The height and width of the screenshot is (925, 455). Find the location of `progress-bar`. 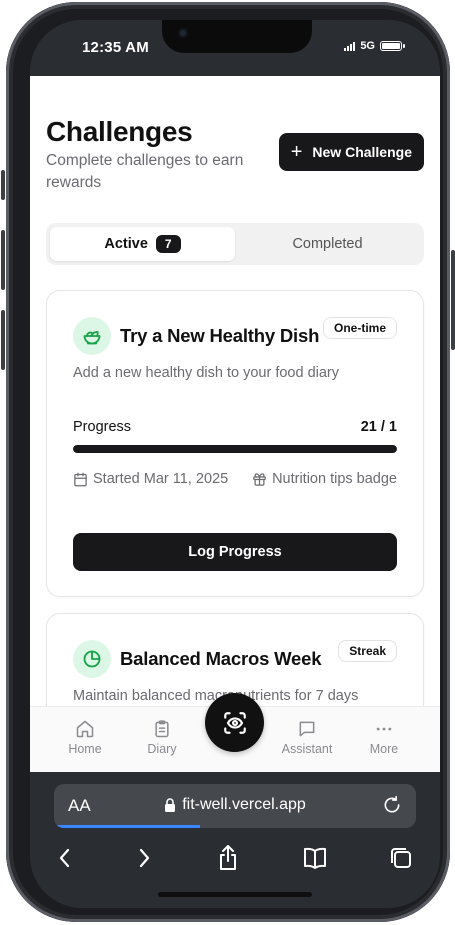

progress-bar is located at coordinates (235, 449).